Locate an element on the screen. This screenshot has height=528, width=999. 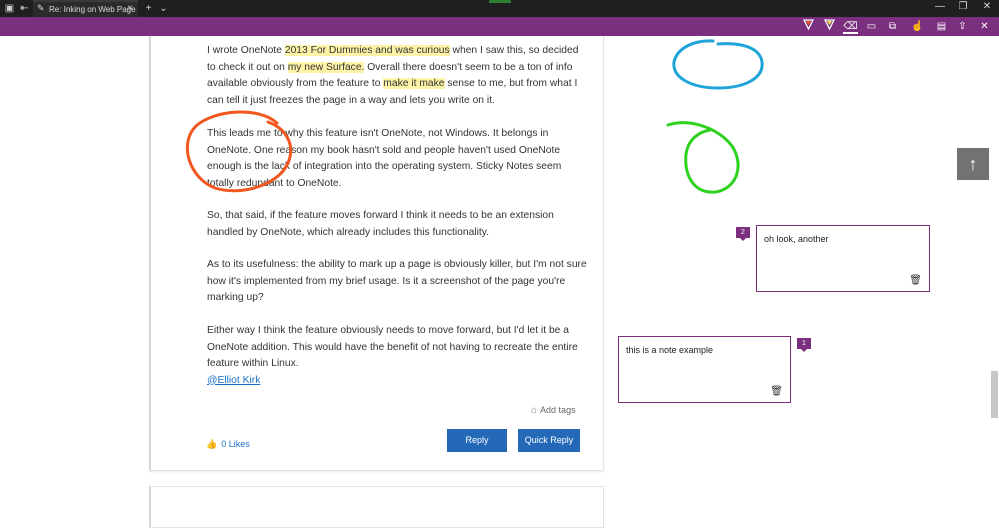
note-1-text: this is a note example is located at coordinates (670, 350).